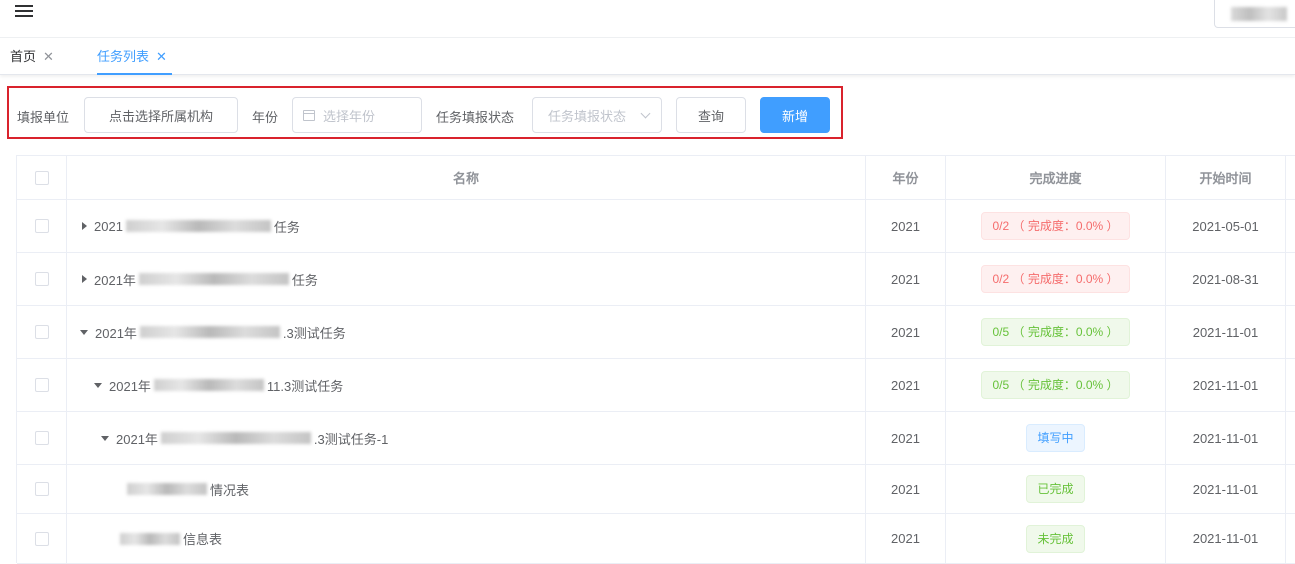  I want to click on task-name: 情况表, so click(186, 489).